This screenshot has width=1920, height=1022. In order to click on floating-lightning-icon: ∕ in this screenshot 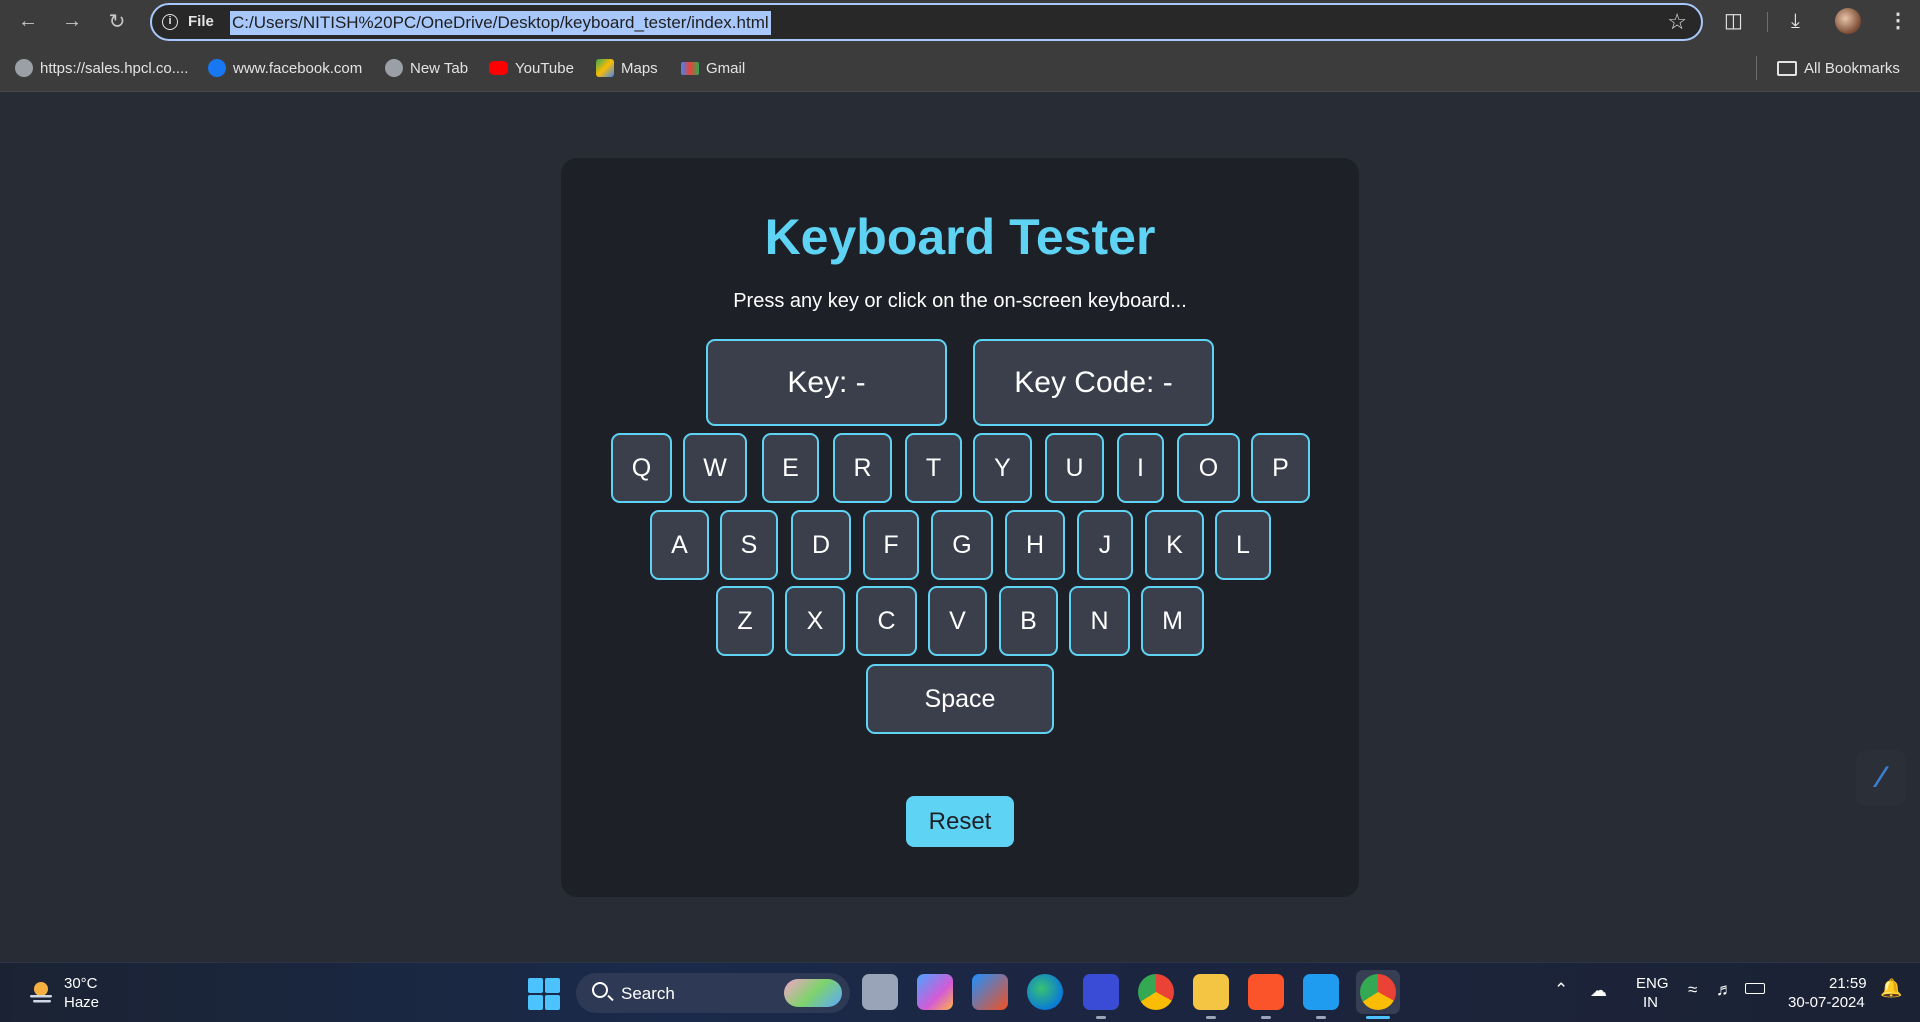, I will do `click(1881, 778)`.